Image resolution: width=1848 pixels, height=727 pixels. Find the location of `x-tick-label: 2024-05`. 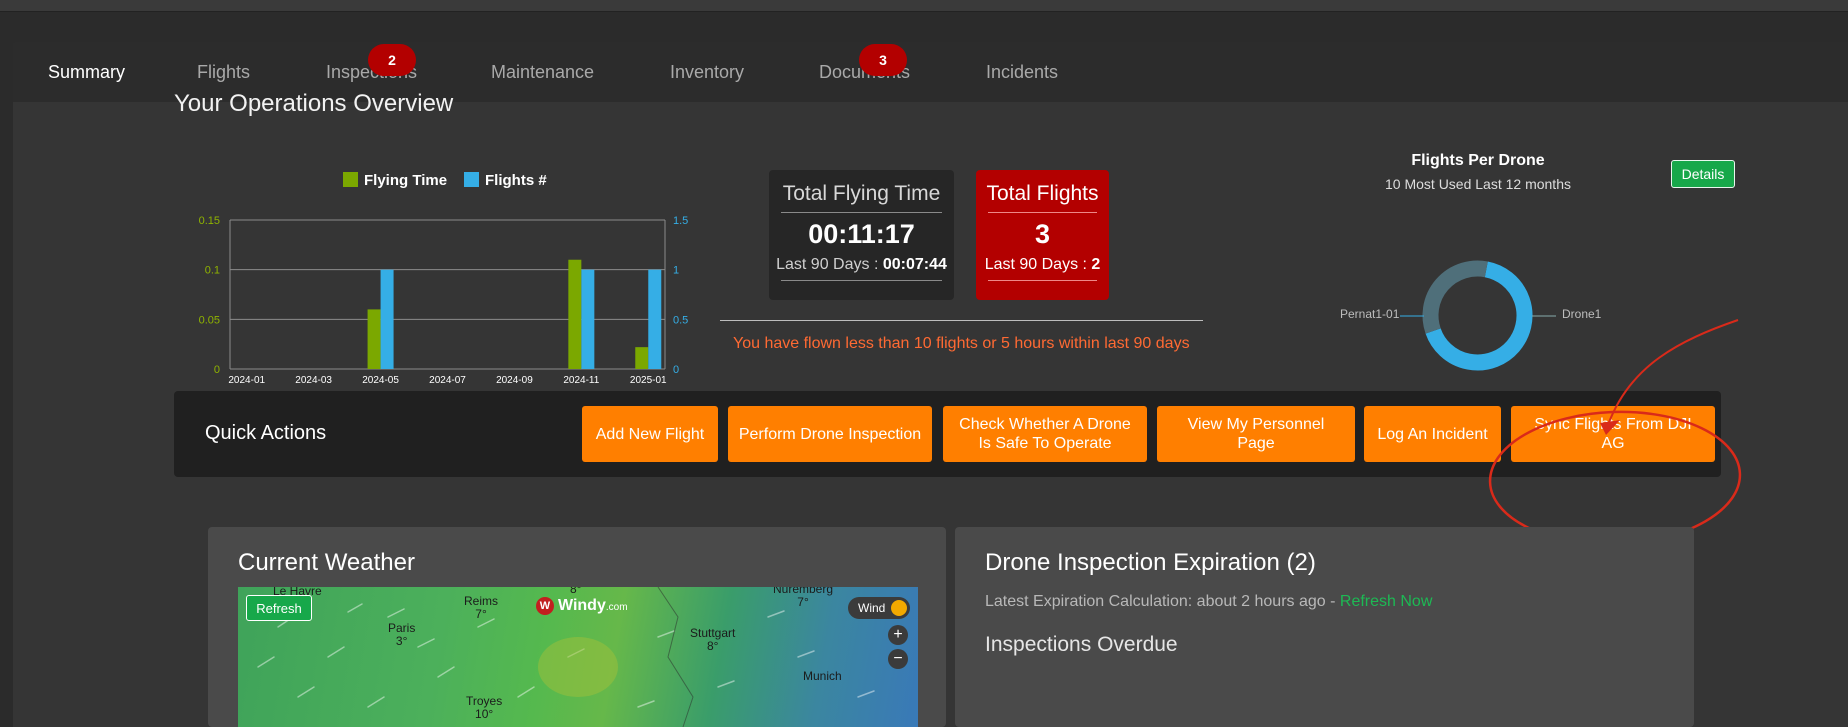

x-tick-label: 2024-05 is located at coordinates (380, 380).